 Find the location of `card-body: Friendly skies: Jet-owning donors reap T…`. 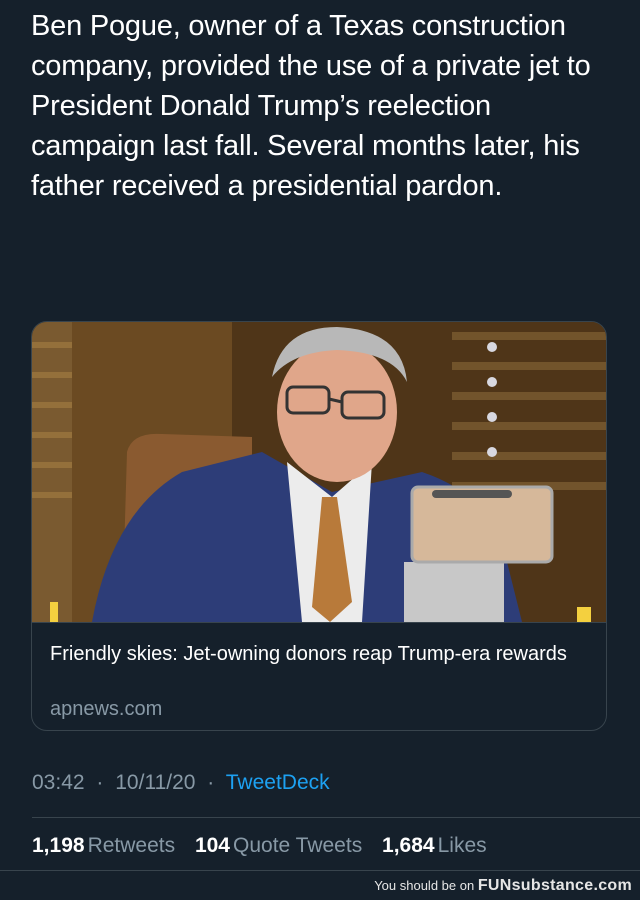

card-body: Friendly skies: Jet-owning donors reap T… is located at coordinates (319, 676).